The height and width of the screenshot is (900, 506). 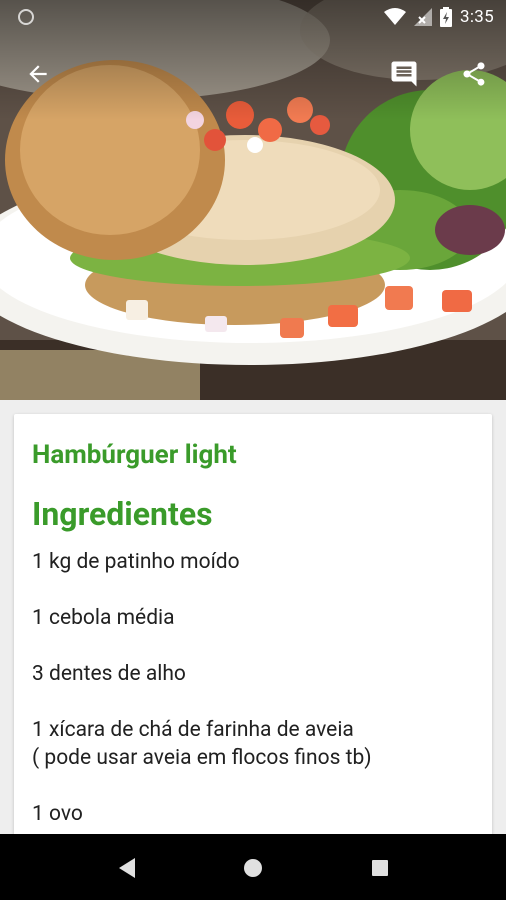 I want to click on nav-home-button, so click(x=253, y=868).